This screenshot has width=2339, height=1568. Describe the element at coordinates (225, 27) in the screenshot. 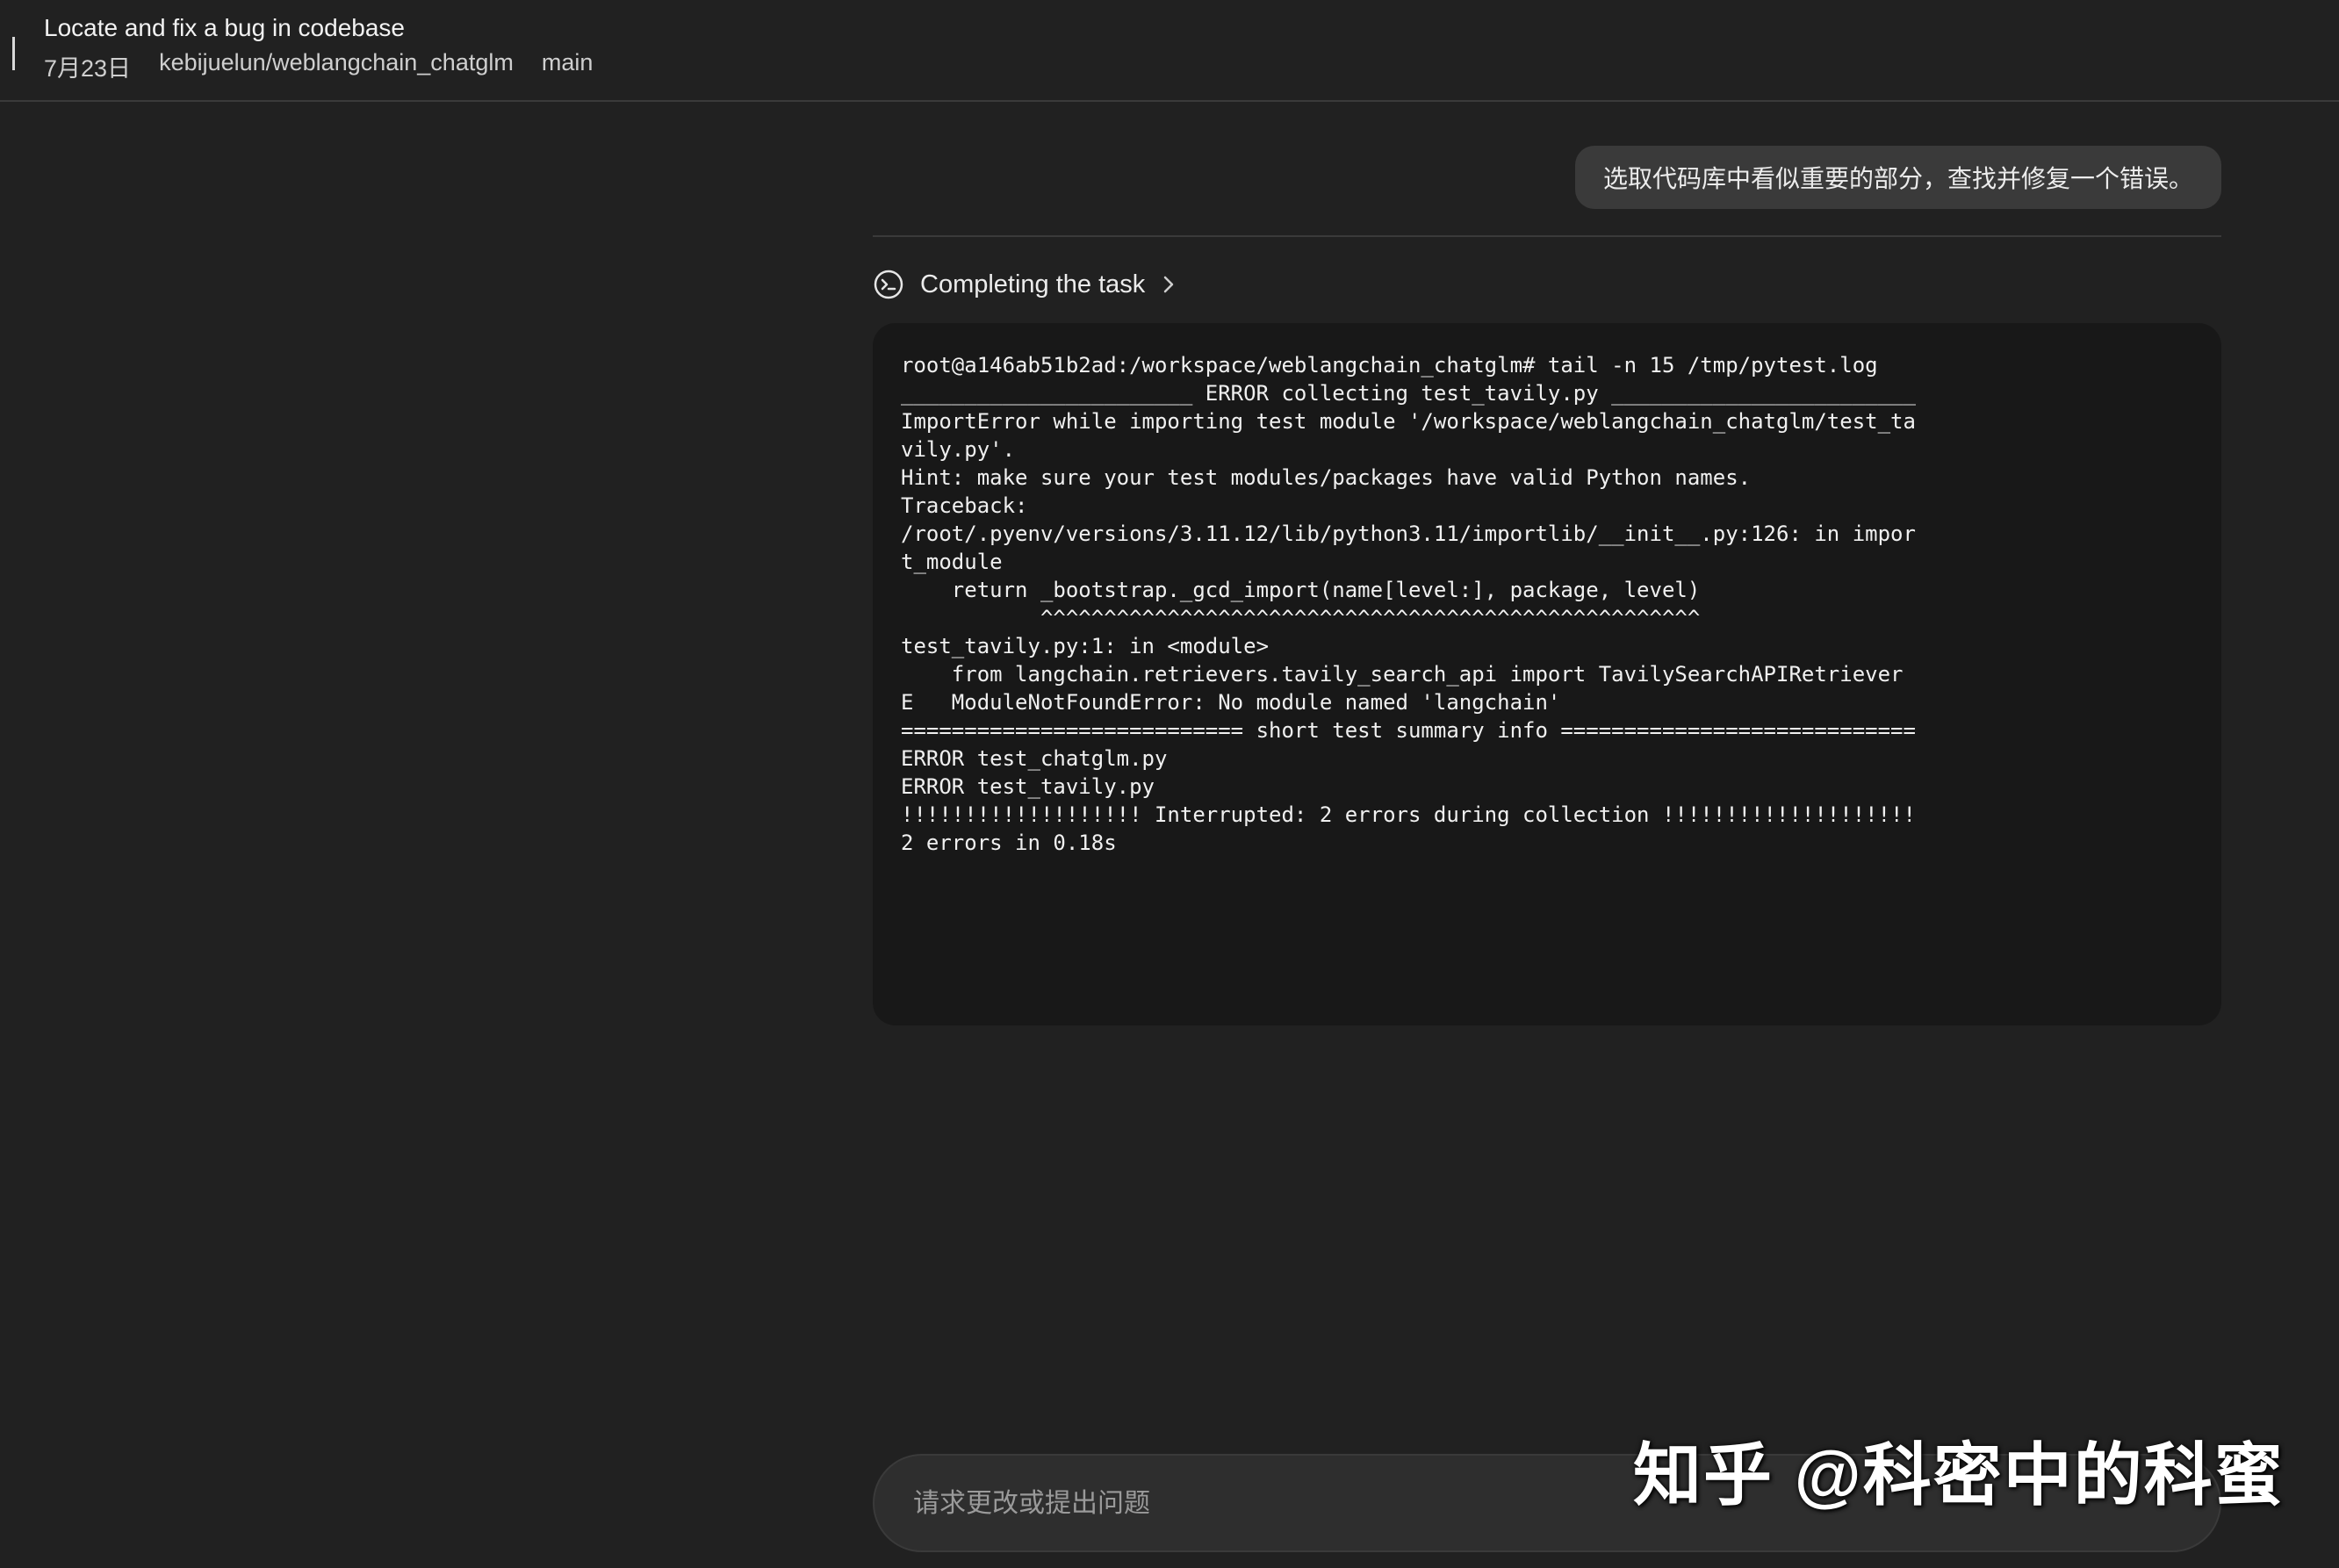

I see `task-title: Locate and fix a bug in codebase` at that location.